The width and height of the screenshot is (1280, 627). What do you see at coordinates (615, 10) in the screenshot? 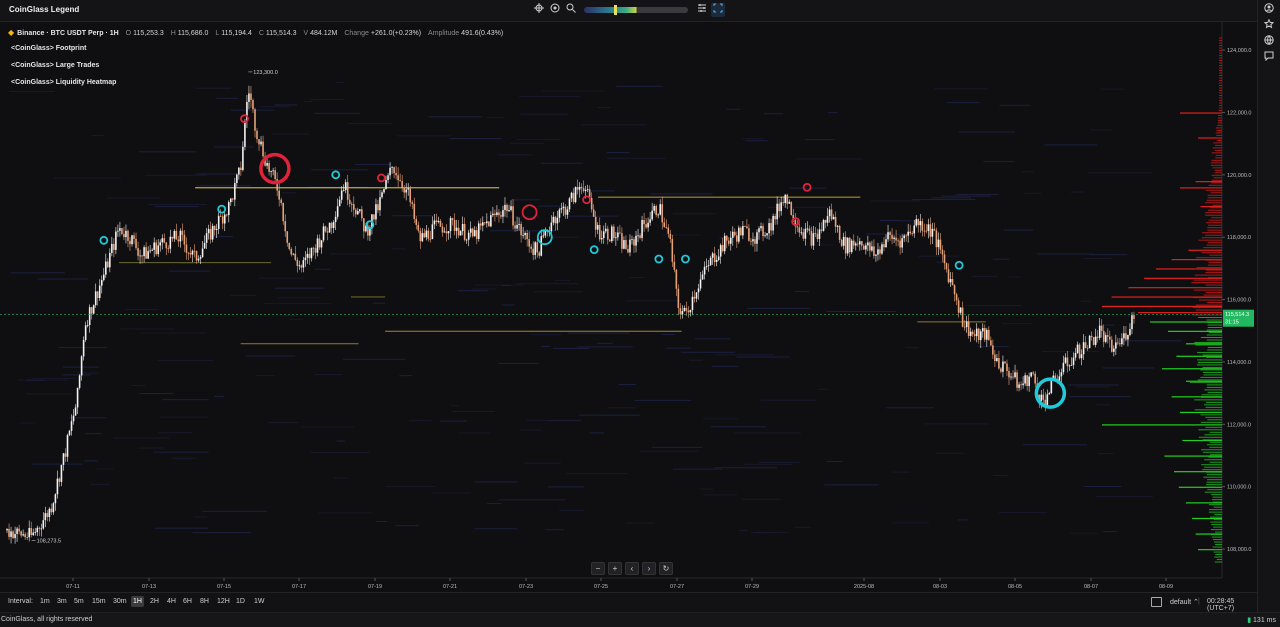
I see `slider-thumb` at bounding box center [615, 10].